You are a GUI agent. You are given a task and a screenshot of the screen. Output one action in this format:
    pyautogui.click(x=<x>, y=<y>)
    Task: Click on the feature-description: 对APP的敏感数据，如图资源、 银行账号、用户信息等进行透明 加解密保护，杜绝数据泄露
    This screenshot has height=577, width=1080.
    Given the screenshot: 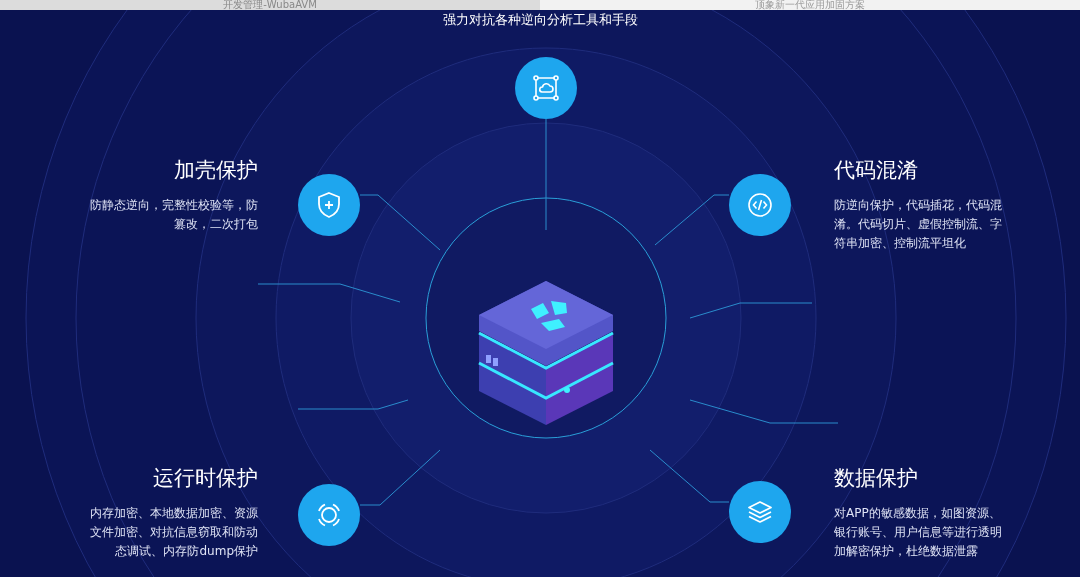 What is the action you would take?
    pyautogui.click(x=918, y=532)
    